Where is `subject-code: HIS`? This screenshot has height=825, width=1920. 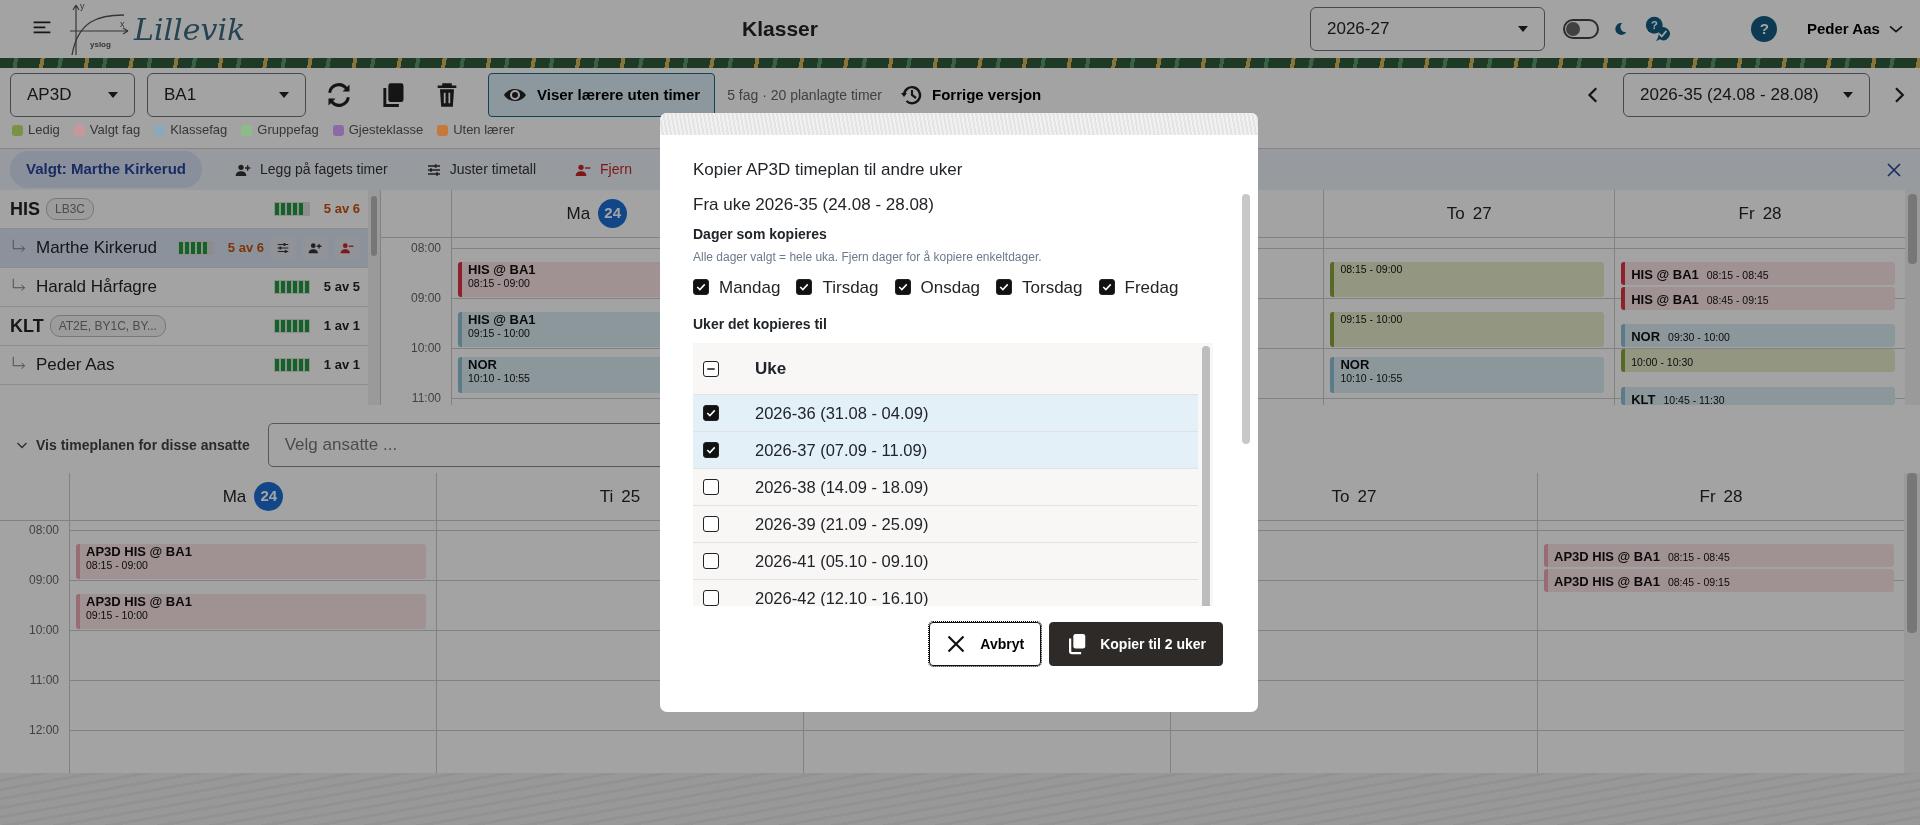 subject-code: HIS is located at coordinates (25, 209).